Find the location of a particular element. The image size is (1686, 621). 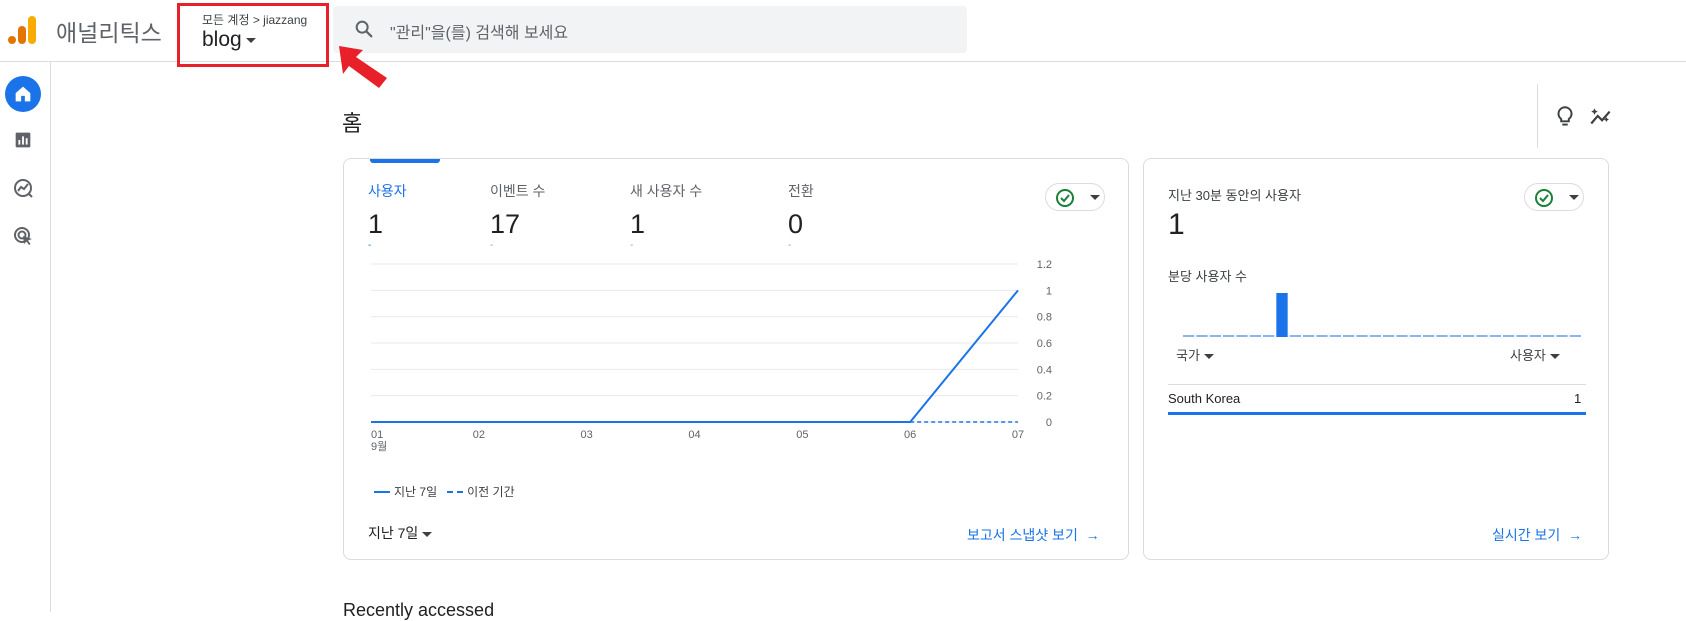

property-name: blog is located at coordinates (229, 40).